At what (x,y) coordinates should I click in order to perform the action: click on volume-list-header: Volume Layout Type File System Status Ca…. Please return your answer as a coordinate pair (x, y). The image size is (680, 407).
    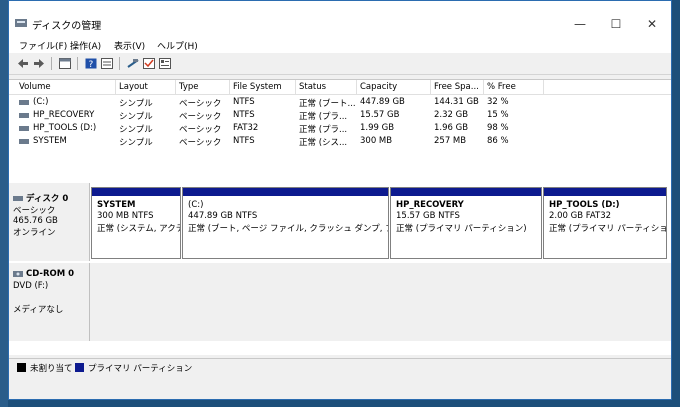
    Looking at the image, I should click on (340, 87).